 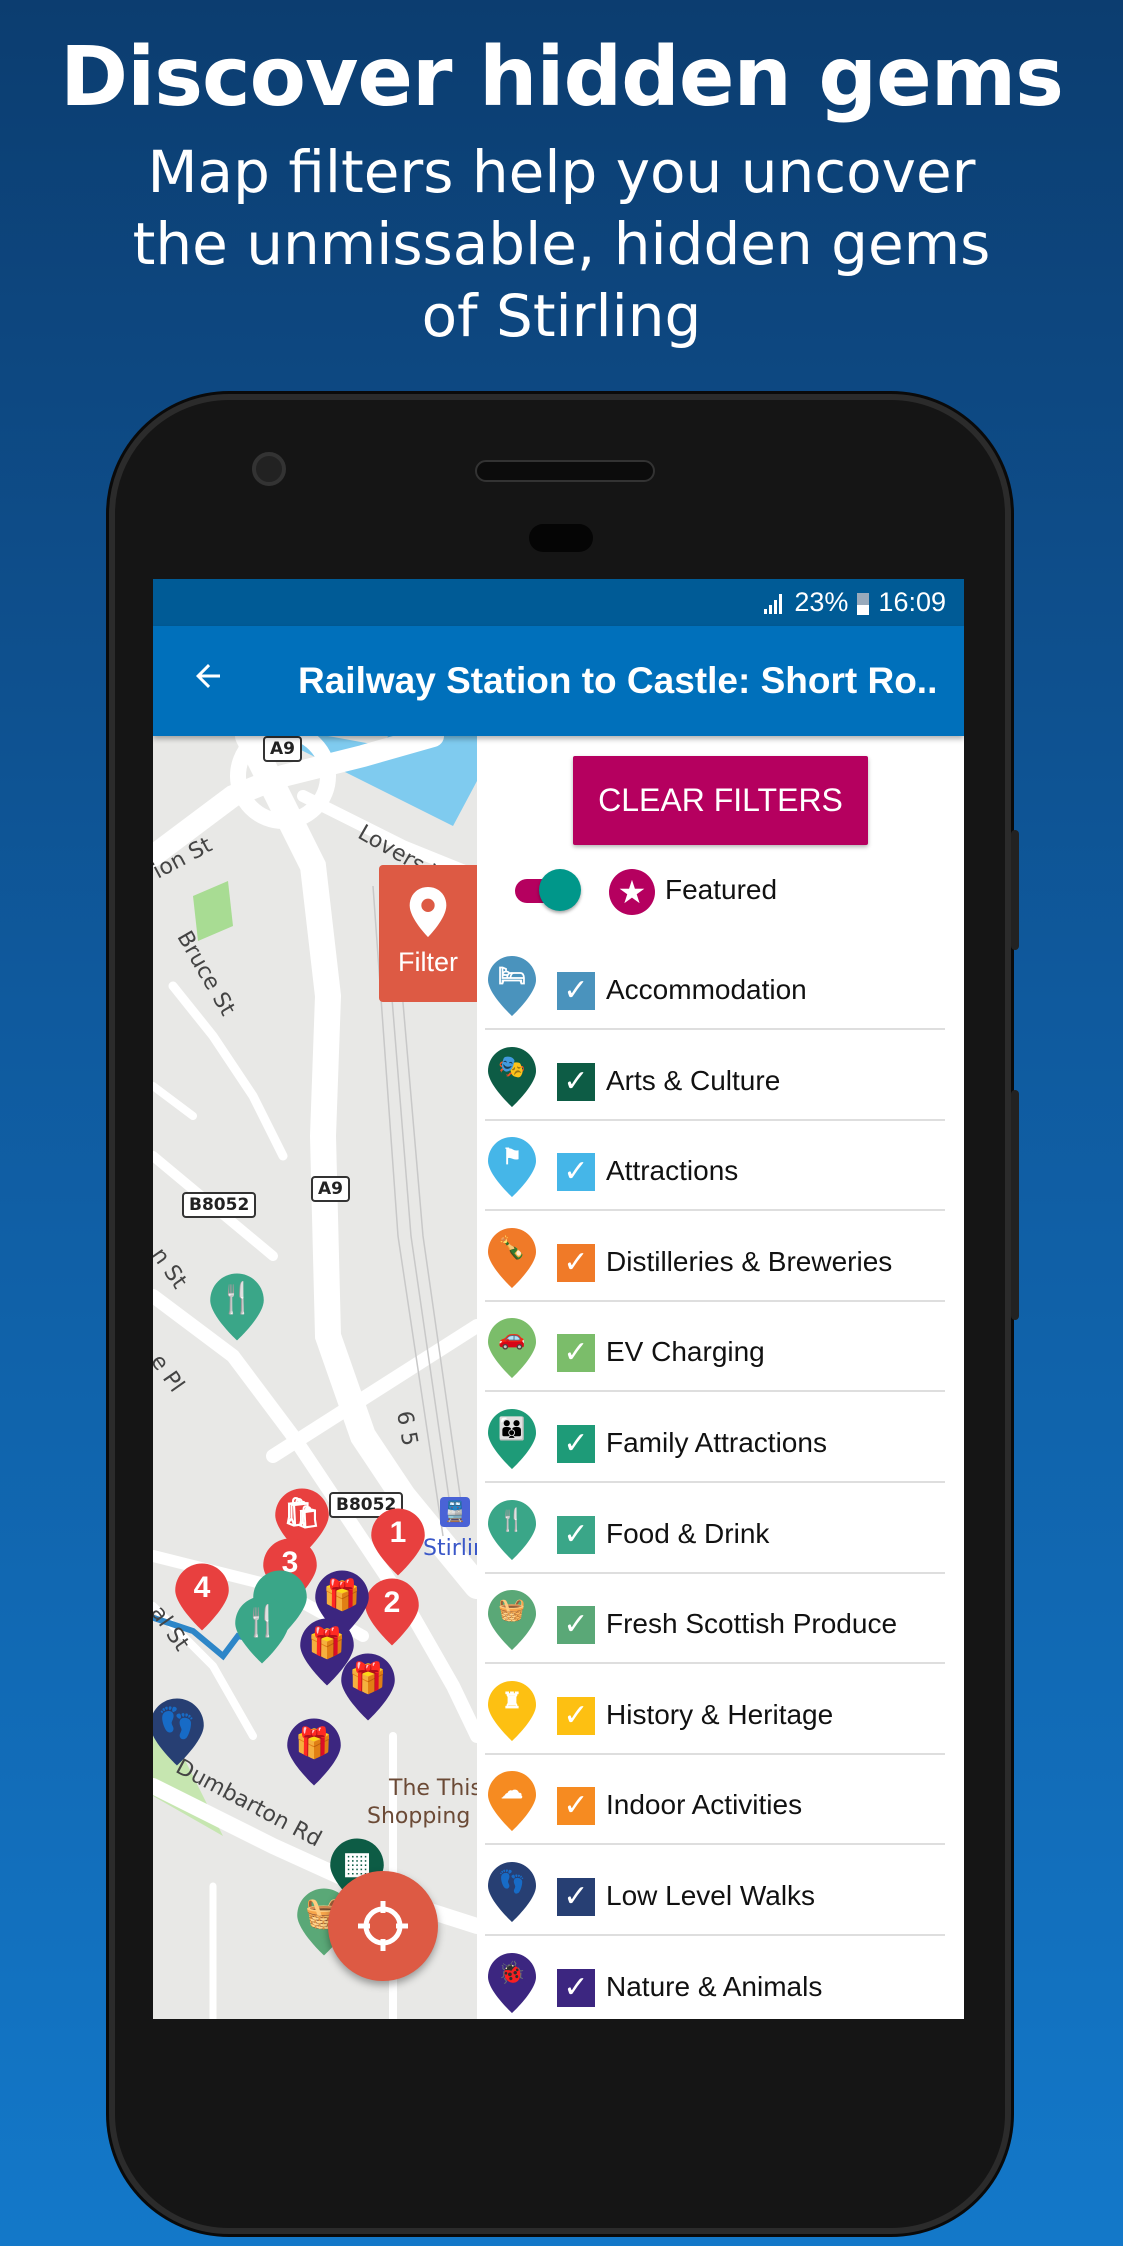 I want to click on category-label: Indoor Activities, so click(x=704, y=1805).